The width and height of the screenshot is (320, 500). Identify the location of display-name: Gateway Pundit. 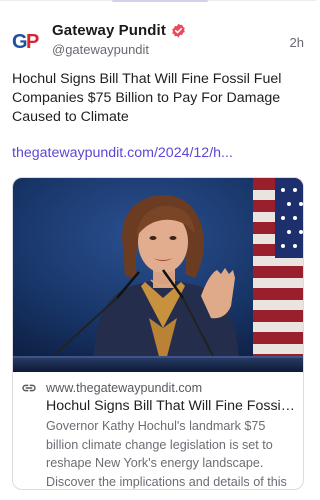
(109, 30).